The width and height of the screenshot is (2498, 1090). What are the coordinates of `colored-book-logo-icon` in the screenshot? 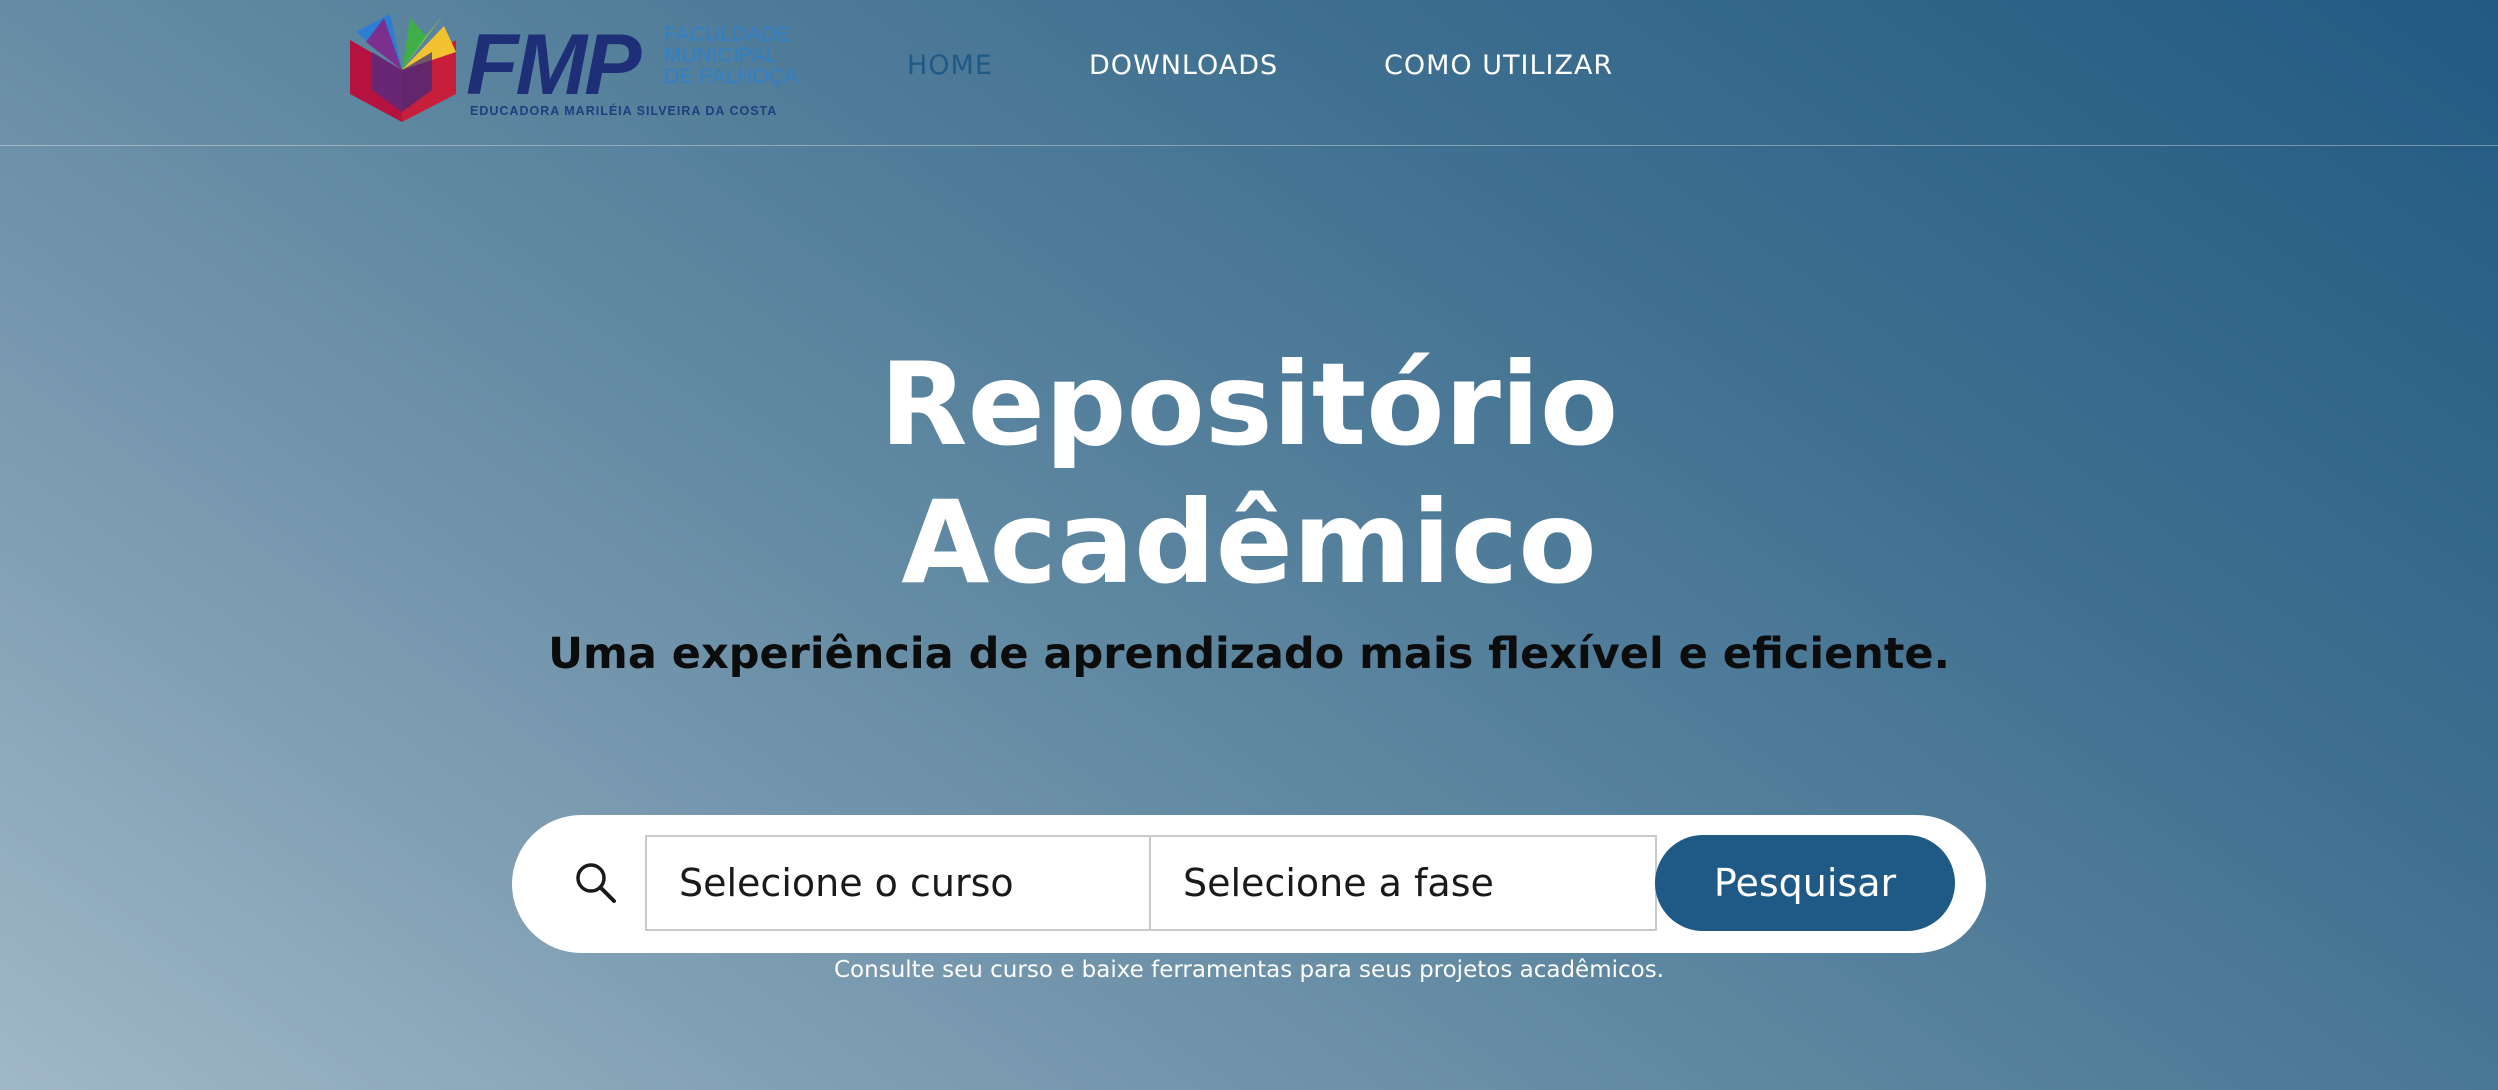 It's located at (403, 68).